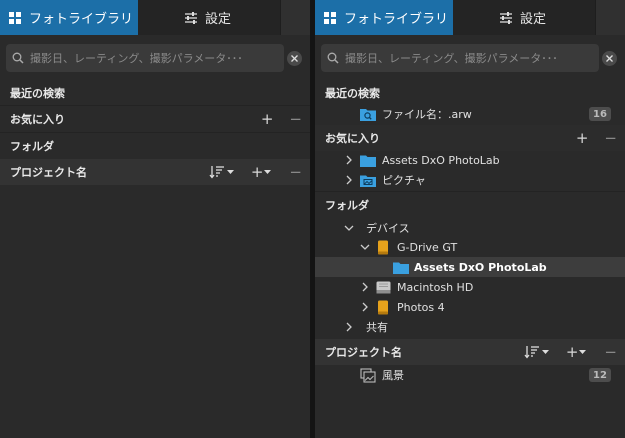  I want to click on favorite-item-label: ピクチャ, so click(404, 180).